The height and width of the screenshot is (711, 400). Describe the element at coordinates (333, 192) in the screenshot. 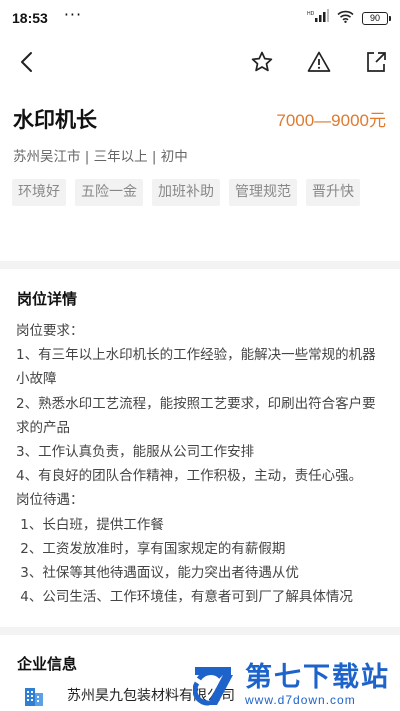

I see `tag: 晋升快` at that location.